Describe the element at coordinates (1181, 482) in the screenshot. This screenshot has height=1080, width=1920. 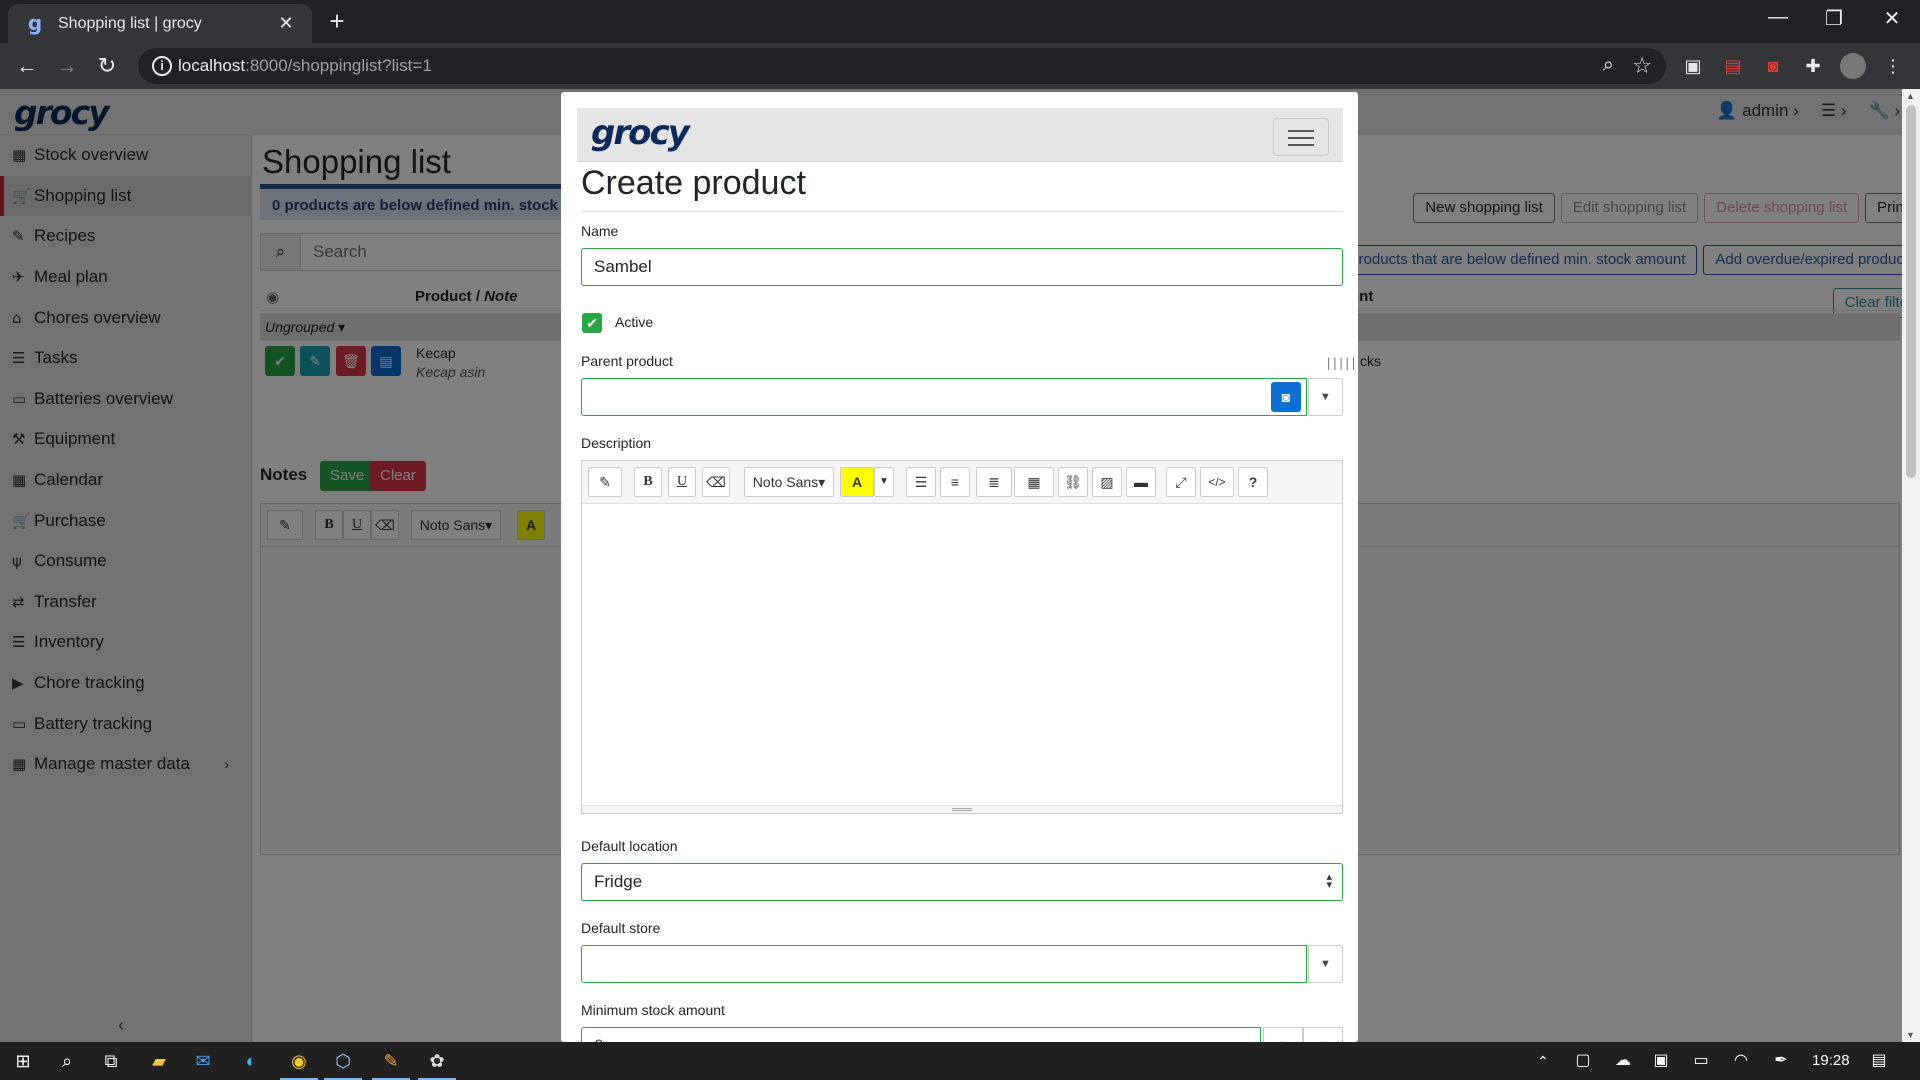
I see `fullscreen-icon: ⤢` at that location.